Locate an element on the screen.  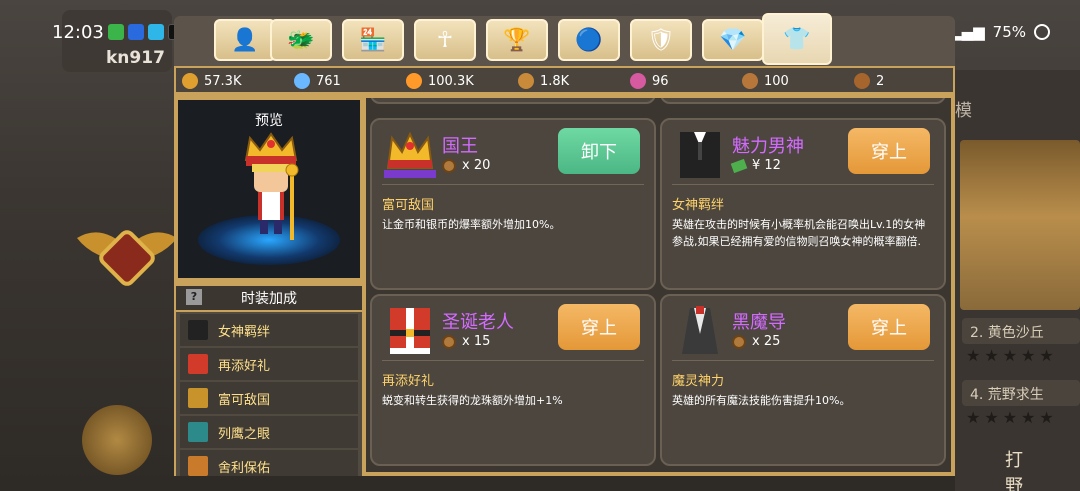
bonus-item: 舍利保佑 is located at coordinates (269, 463).